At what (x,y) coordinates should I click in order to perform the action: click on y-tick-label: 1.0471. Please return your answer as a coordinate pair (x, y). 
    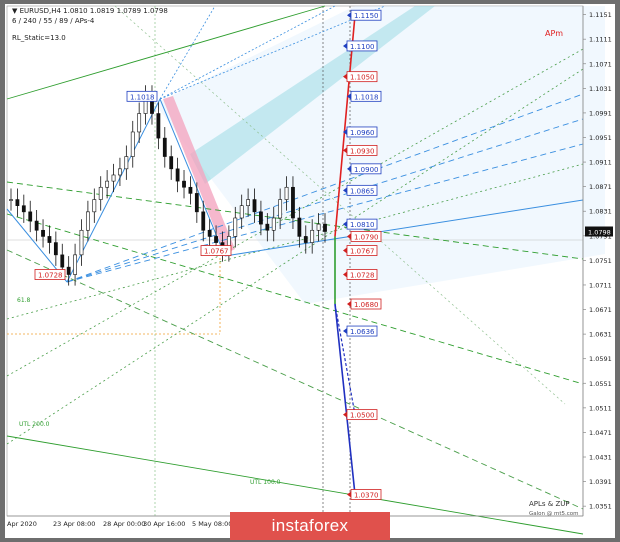
    Looking at the image, I should click on (600, 433).